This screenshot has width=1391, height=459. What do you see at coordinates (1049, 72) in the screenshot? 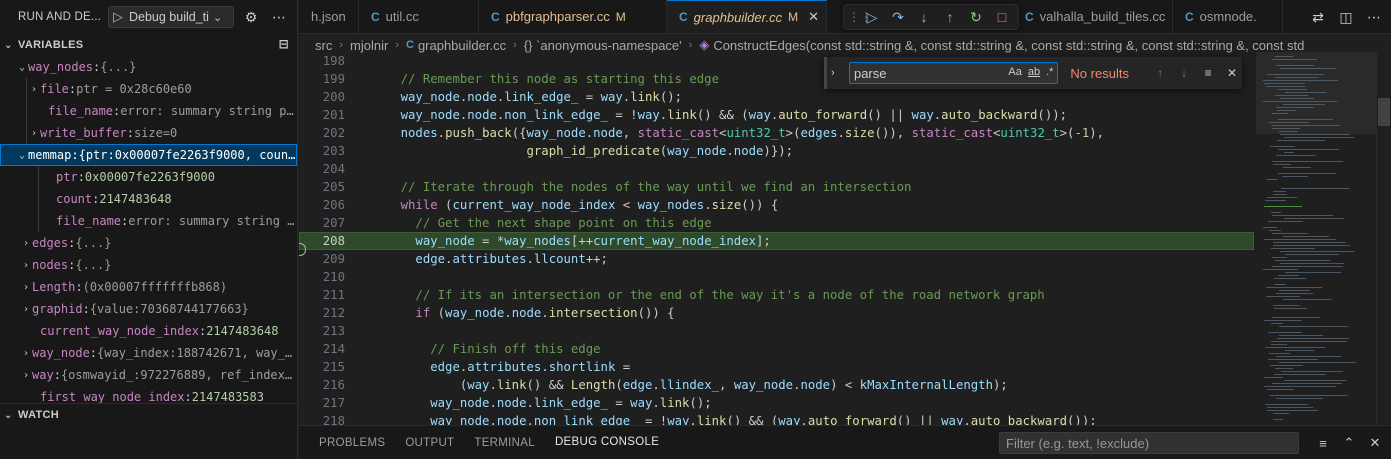
I see `regex-icon: .*` at bounding box center [1049, 72].